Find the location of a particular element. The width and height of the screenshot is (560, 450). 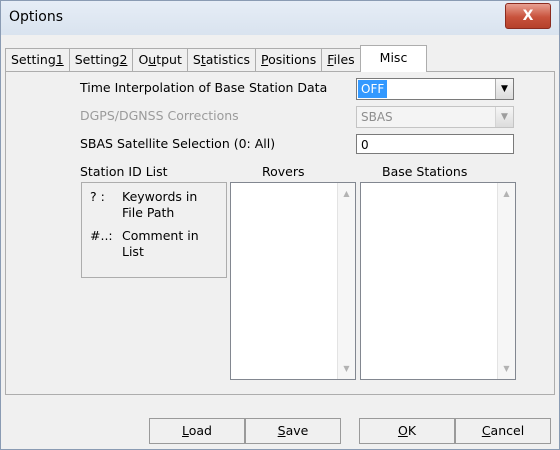

sbas-selection-label: SBAS Satellite Selection (0: All) is located at coordinates (178, 143).